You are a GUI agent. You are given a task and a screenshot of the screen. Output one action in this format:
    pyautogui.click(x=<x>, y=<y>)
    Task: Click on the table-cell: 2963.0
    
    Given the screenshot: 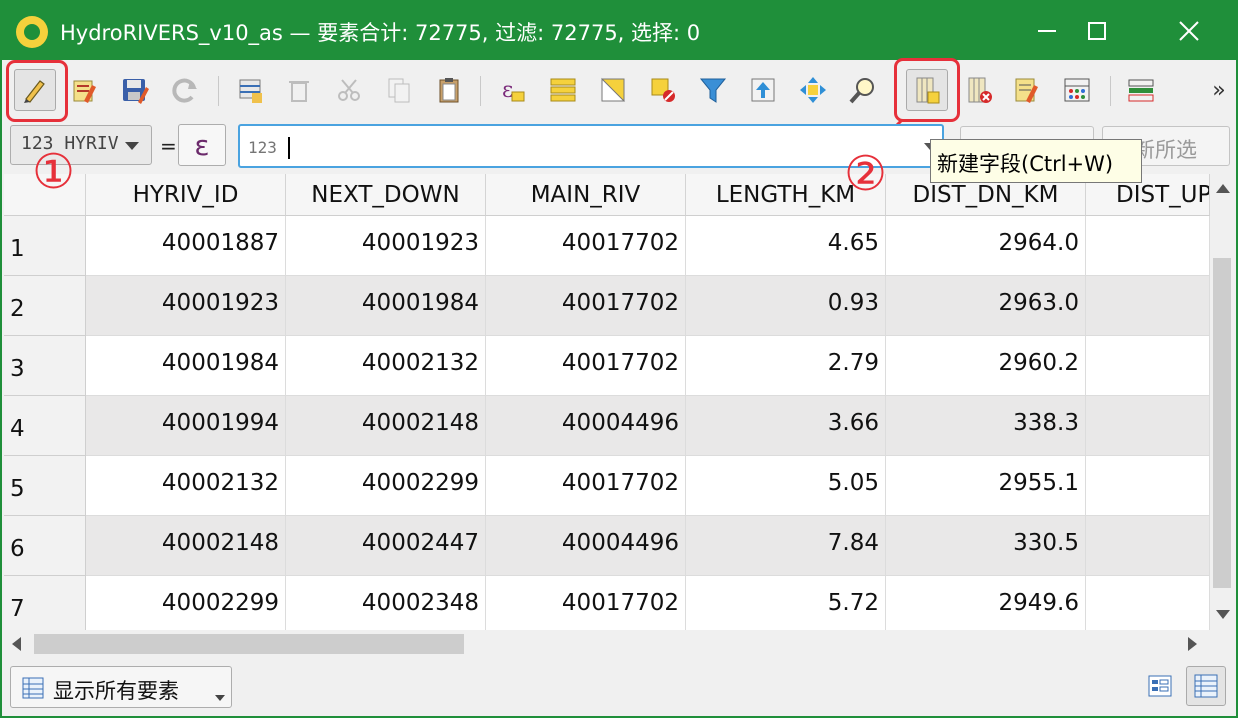 What is the action you would take?
    pyautogui.click(x=986, y=306)
    